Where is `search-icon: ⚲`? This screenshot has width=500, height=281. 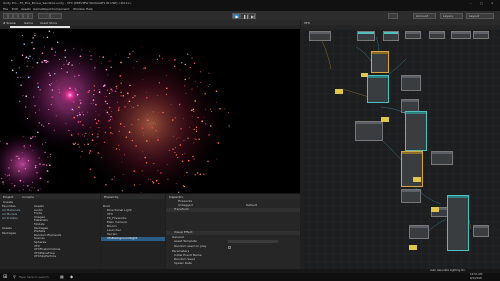
search-icon: ⚲ is located at coordinates (14, 277).